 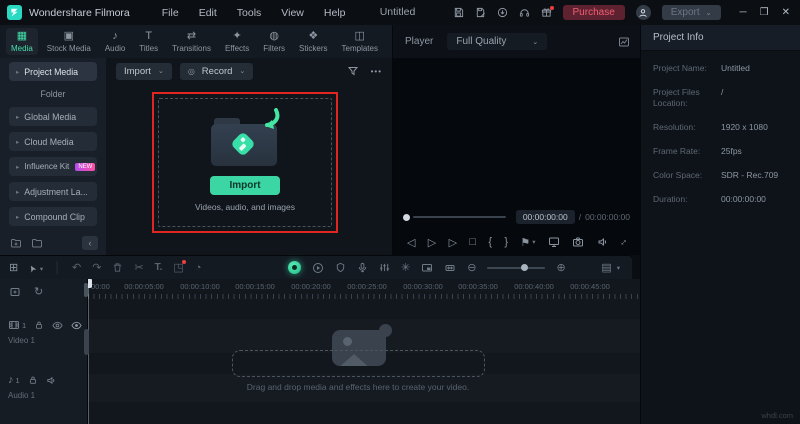 I want to click on caret-down-icon: ⌄, so click(x=708, y=13).